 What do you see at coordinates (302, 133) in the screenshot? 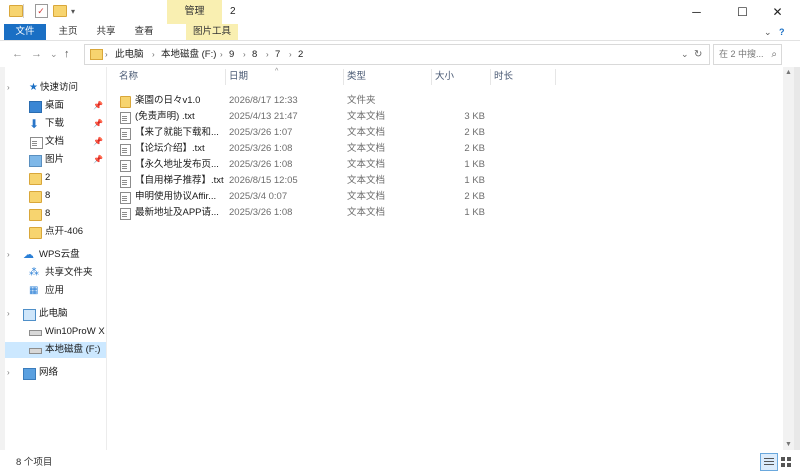
I see `file-row: 【来了就能下载和... 2025/3/26 1:07 文本文档 2 KB` at bounding box center [302, 133].